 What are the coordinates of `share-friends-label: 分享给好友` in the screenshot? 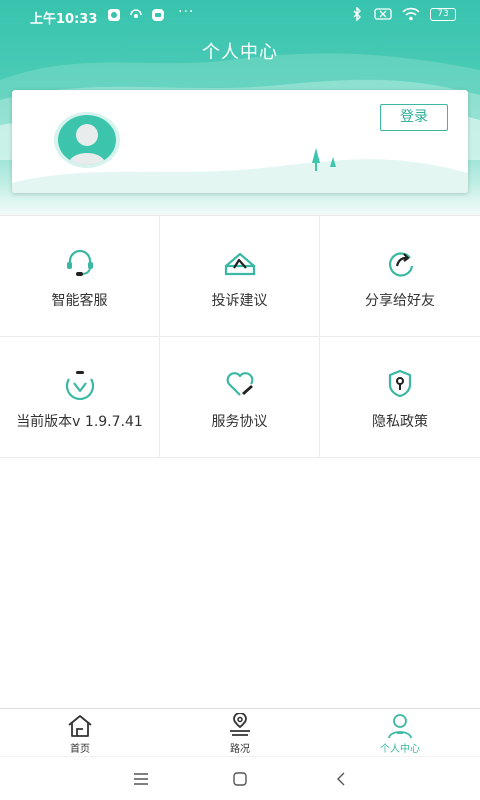 It's located at (400, 301).